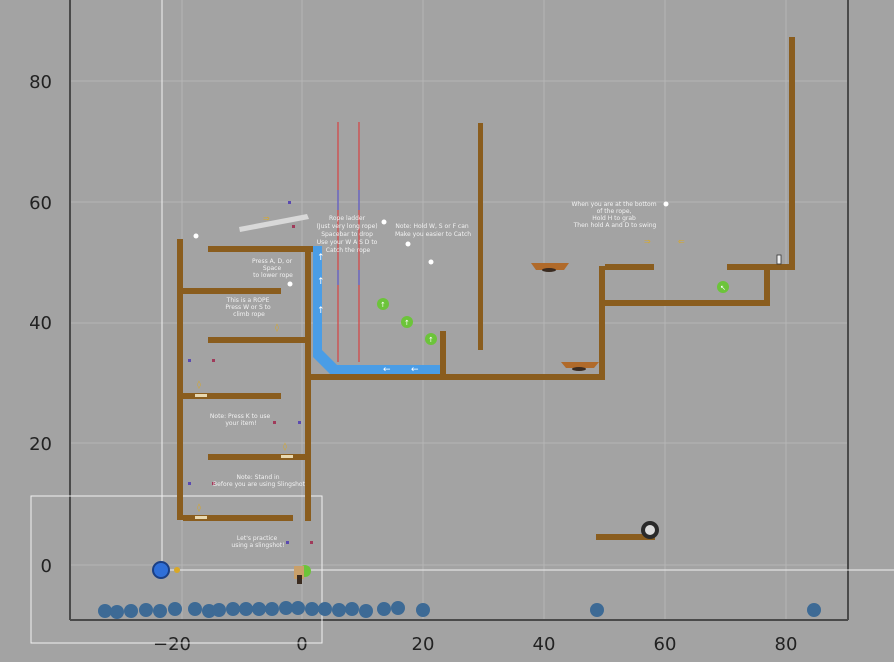  What do you see at coordinates (480, 236) in the screenshot?
I see `tall-pillar` at bounding box center [480, 236].